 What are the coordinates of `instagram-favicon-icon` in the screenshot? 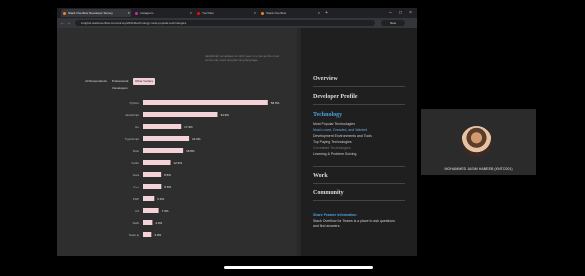 It's located at (136, 13).